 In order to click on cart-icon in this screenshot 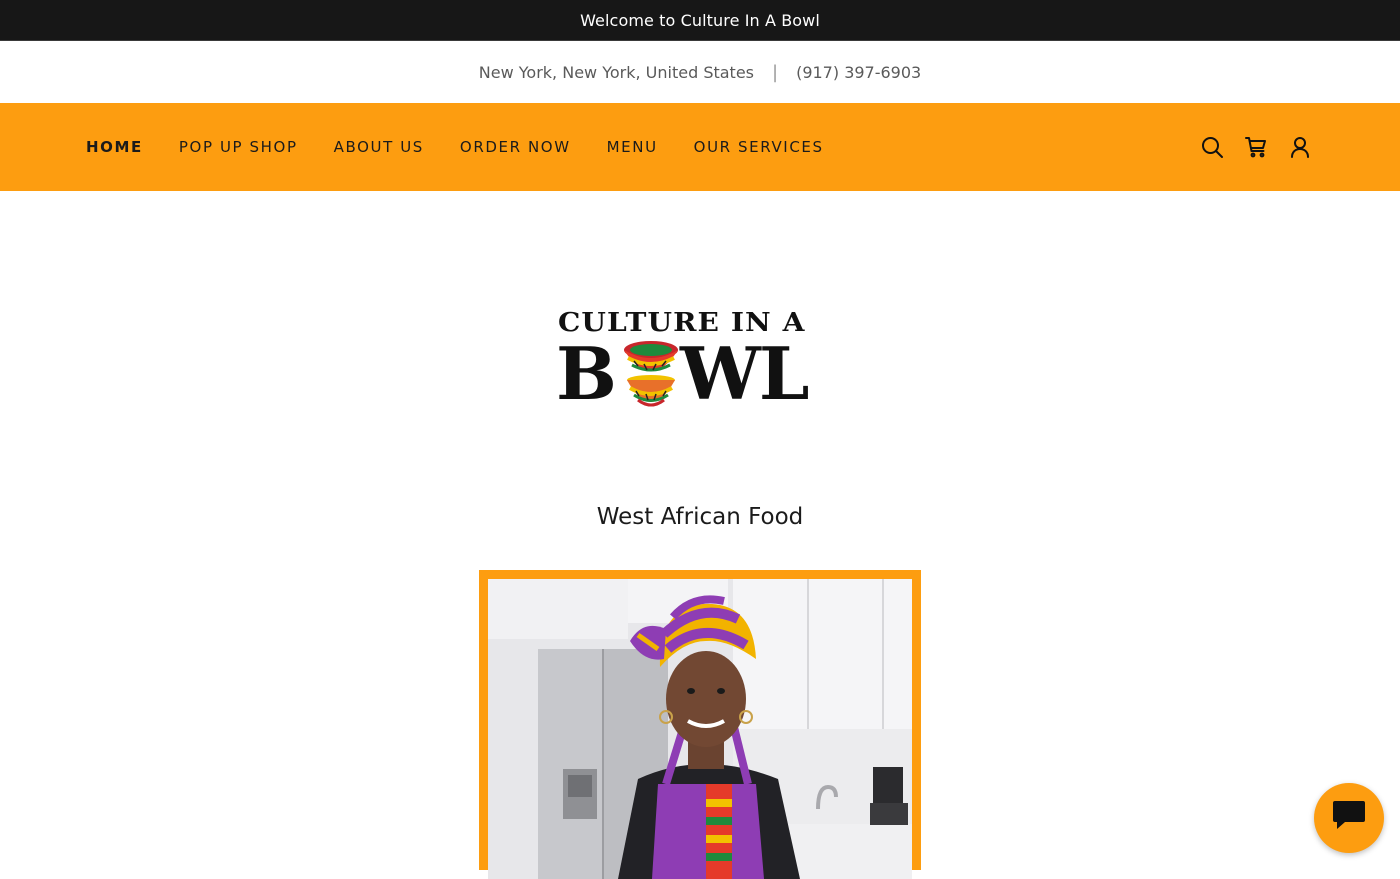, I will do `click(1256, 147)`.